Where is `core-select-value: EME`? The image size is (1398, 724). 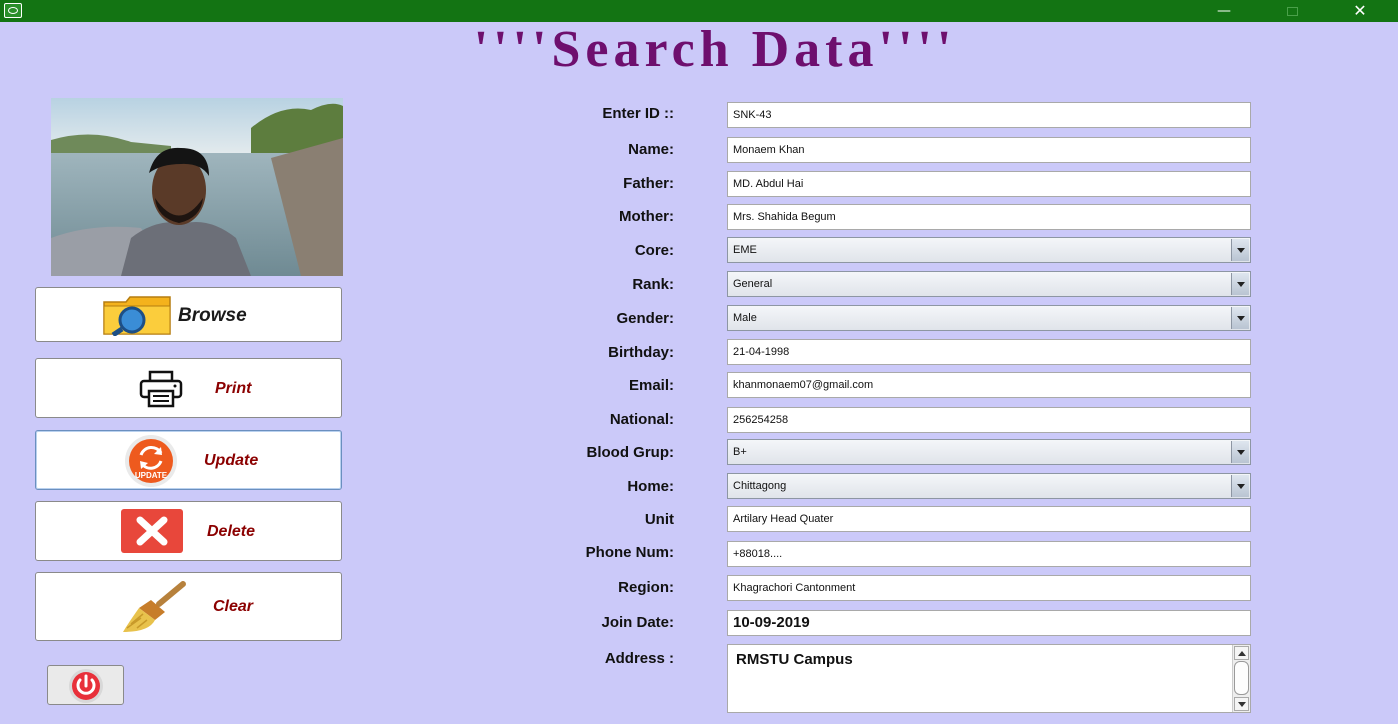
core-select-value: EME is located at coordinates (745, 250).